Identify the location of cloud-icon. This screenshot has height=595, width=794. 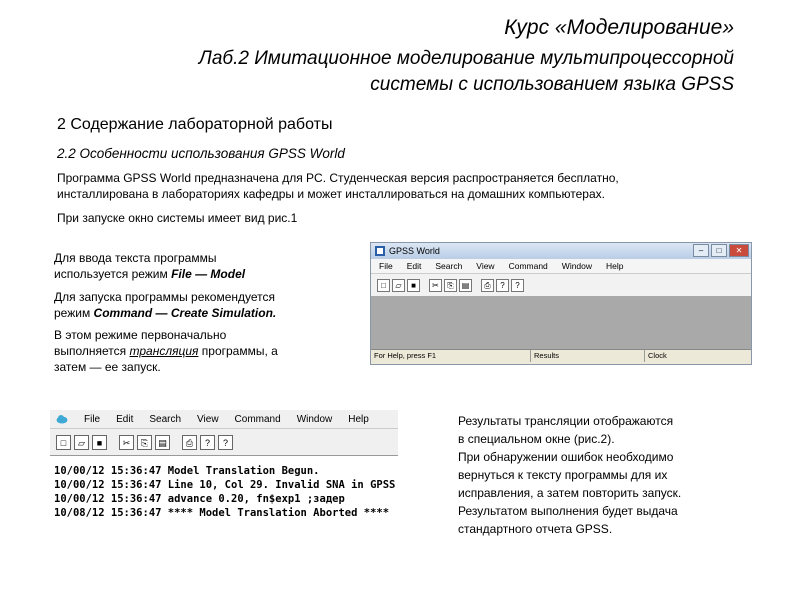
(62, 419).